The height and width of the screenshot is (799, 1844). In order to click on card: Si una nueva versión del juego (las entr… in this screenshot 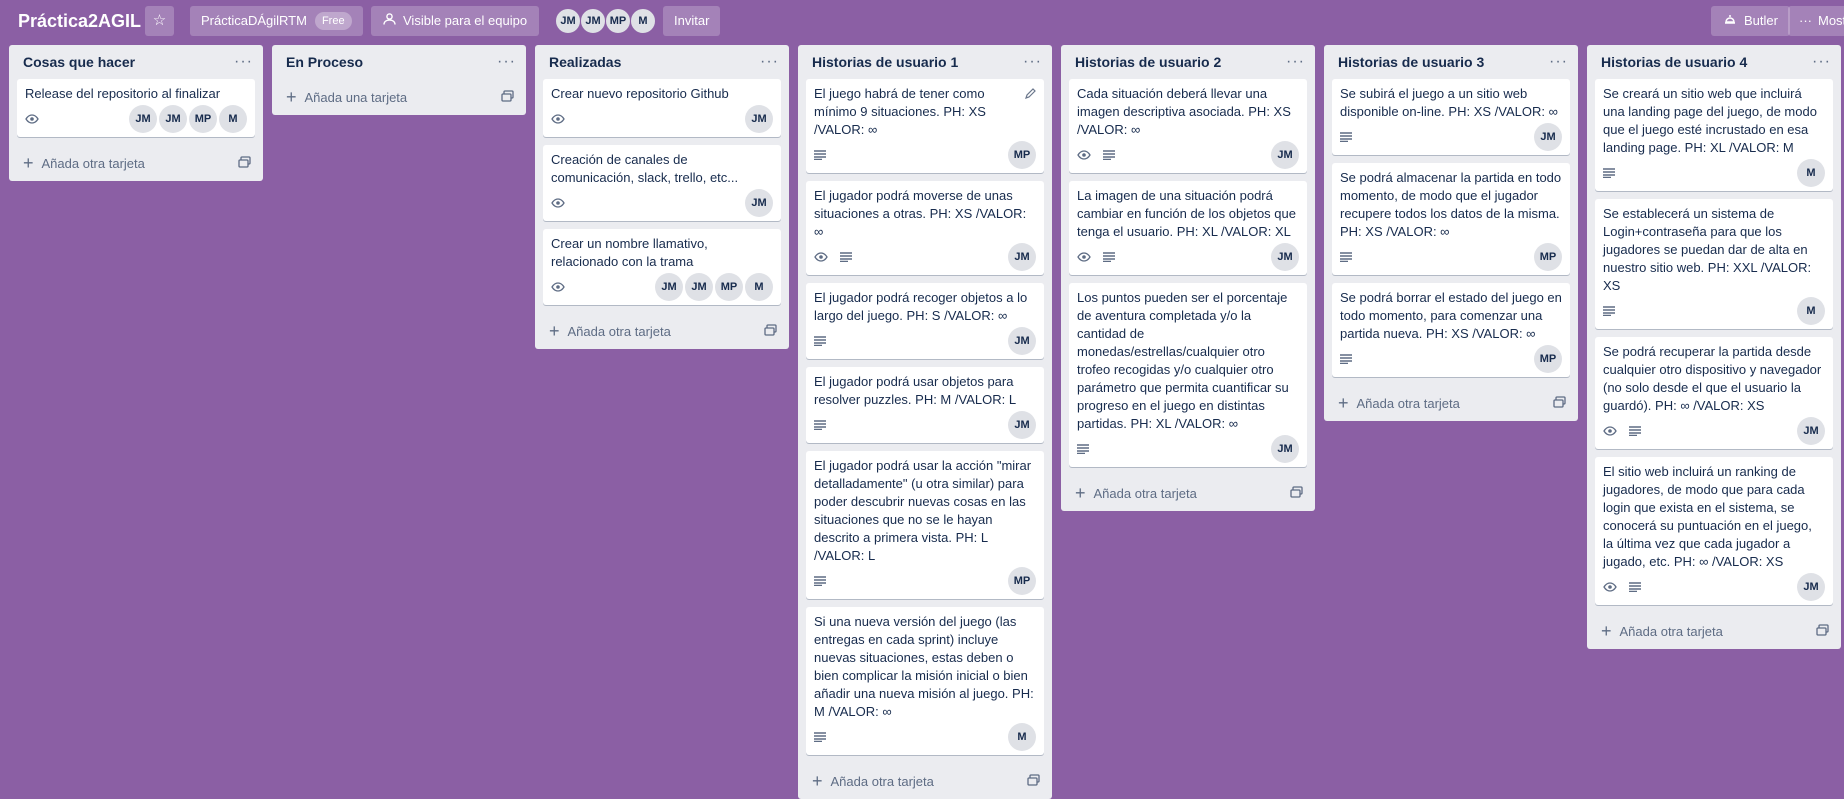, I will do `click(925, 681)`.